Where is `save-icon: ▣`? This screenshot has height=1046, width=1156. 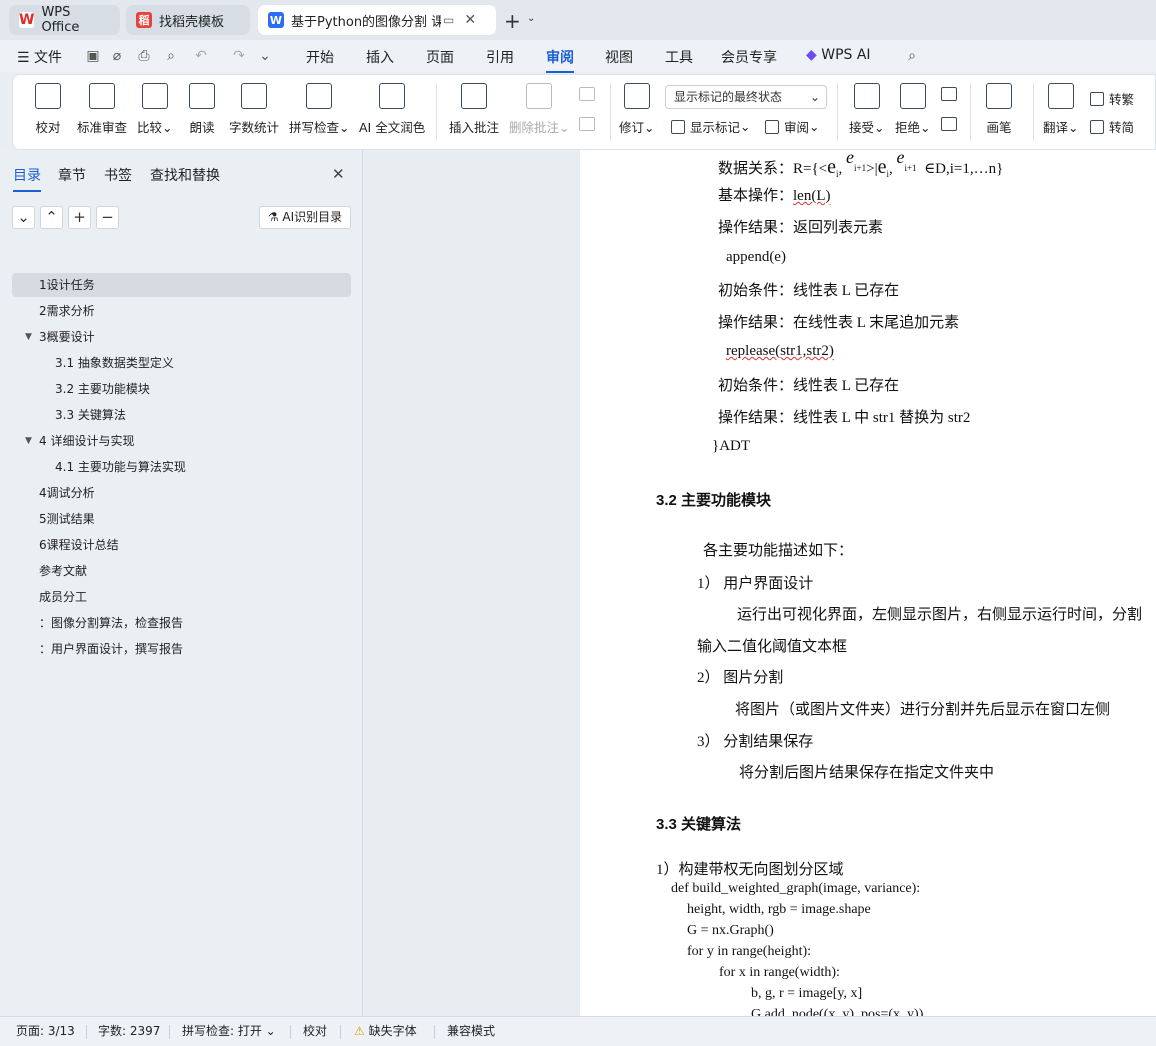
save-icon: ▣ is located at coordinates (93, 56).